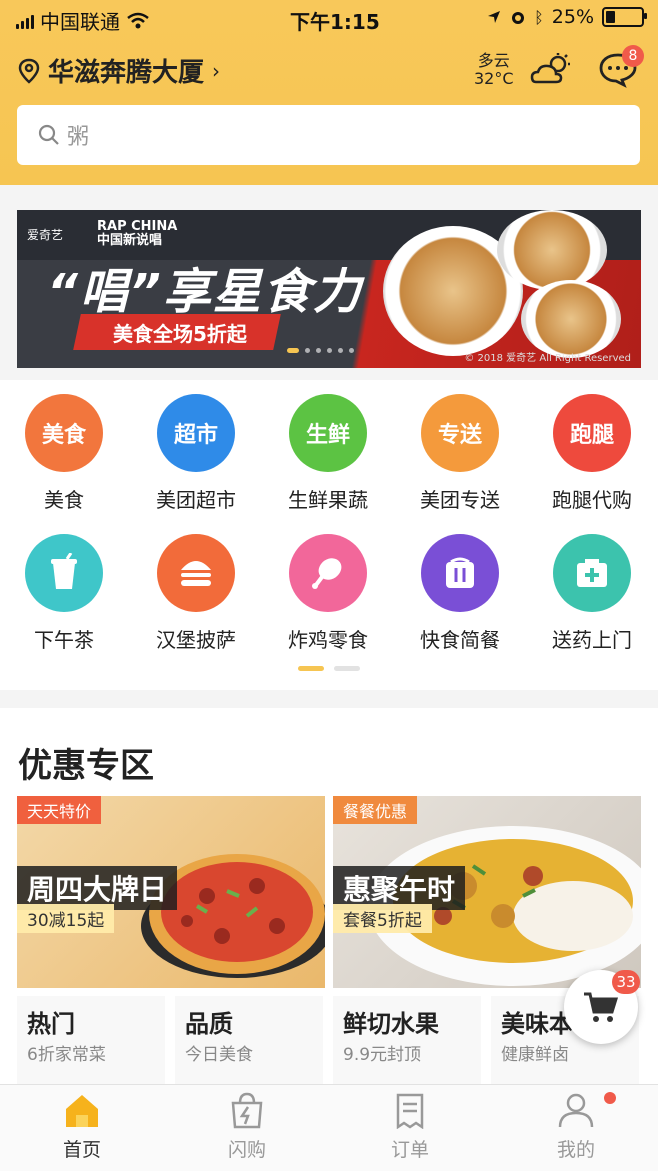  I want to click on carrier-label: 中国联通, so click(80, 22).